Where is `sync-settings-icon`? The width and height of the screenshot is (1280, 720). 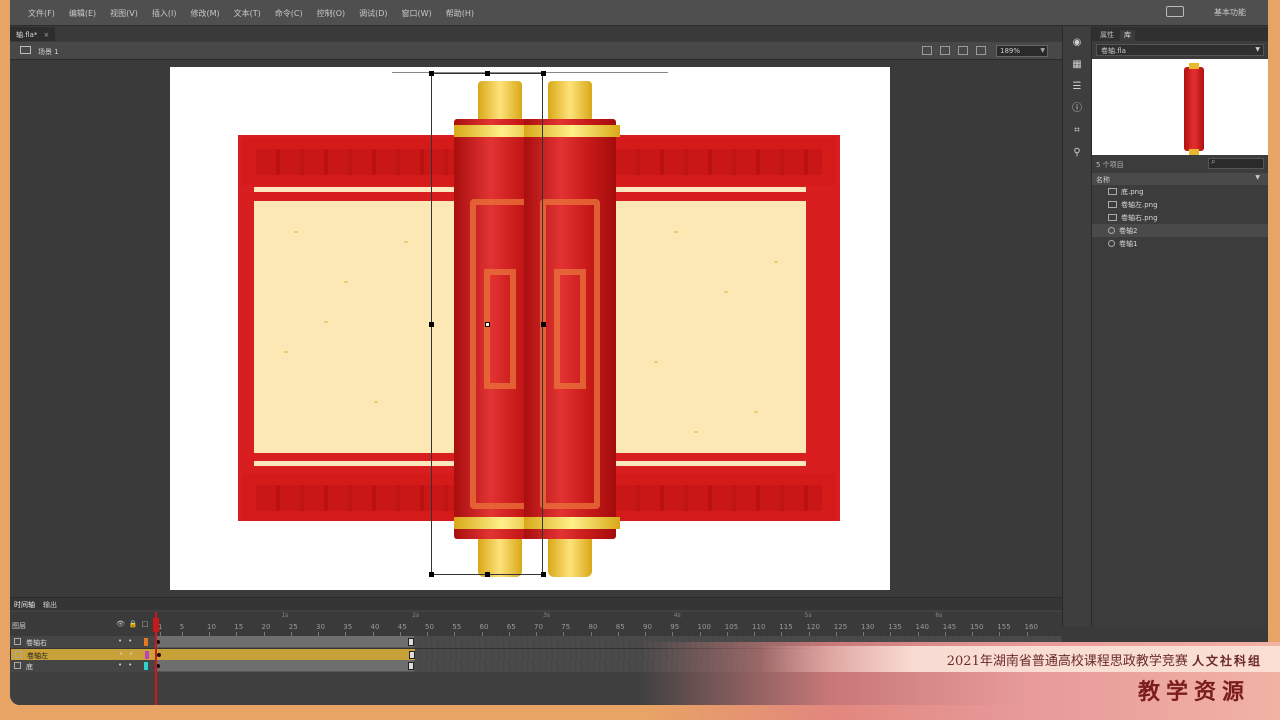
sync-settings-icon is located at coordinates (1175, 11).